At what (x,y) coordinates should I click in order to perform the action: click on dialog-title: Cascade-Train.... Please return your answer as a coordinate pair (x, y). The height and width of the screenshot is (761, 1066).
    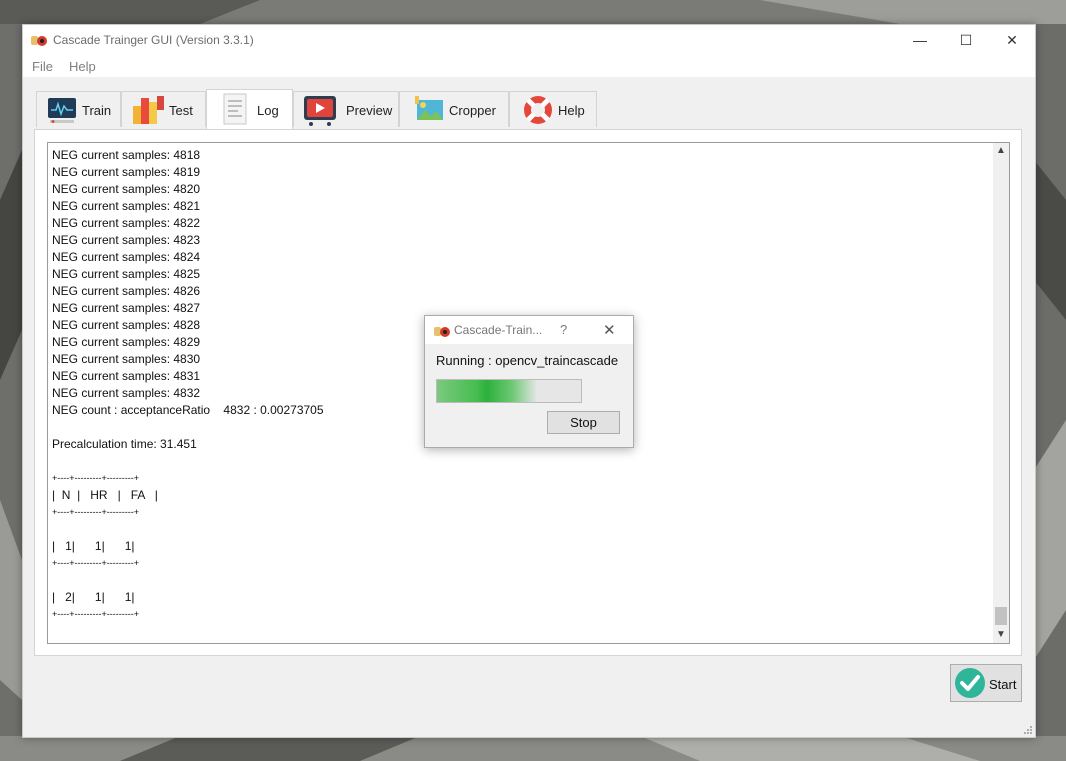
    Looking at the image, I should click on (498, 330).